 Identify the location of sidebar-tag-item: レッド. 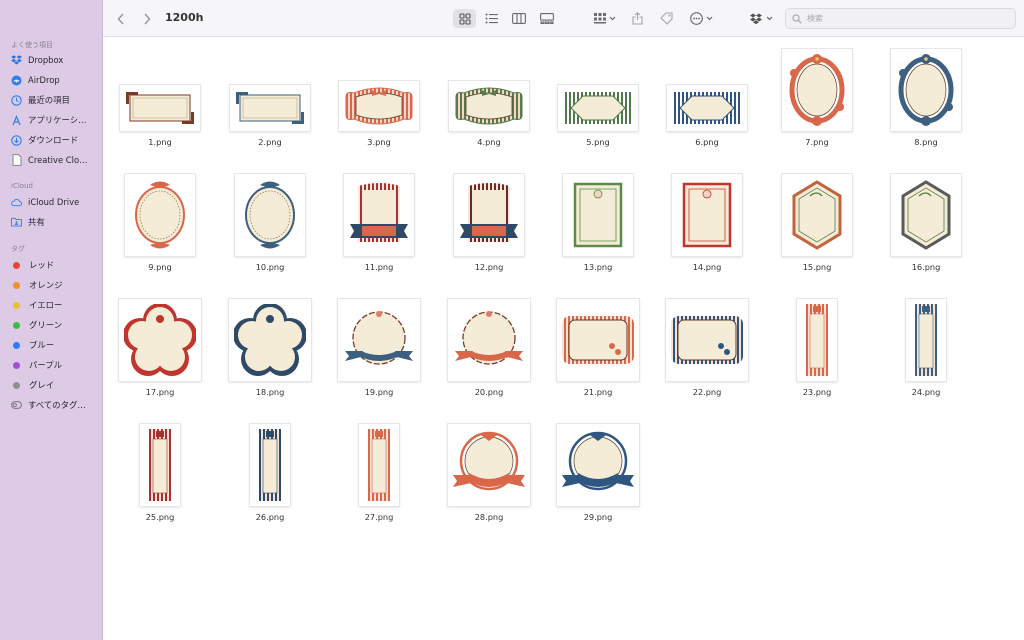
(55, 265).